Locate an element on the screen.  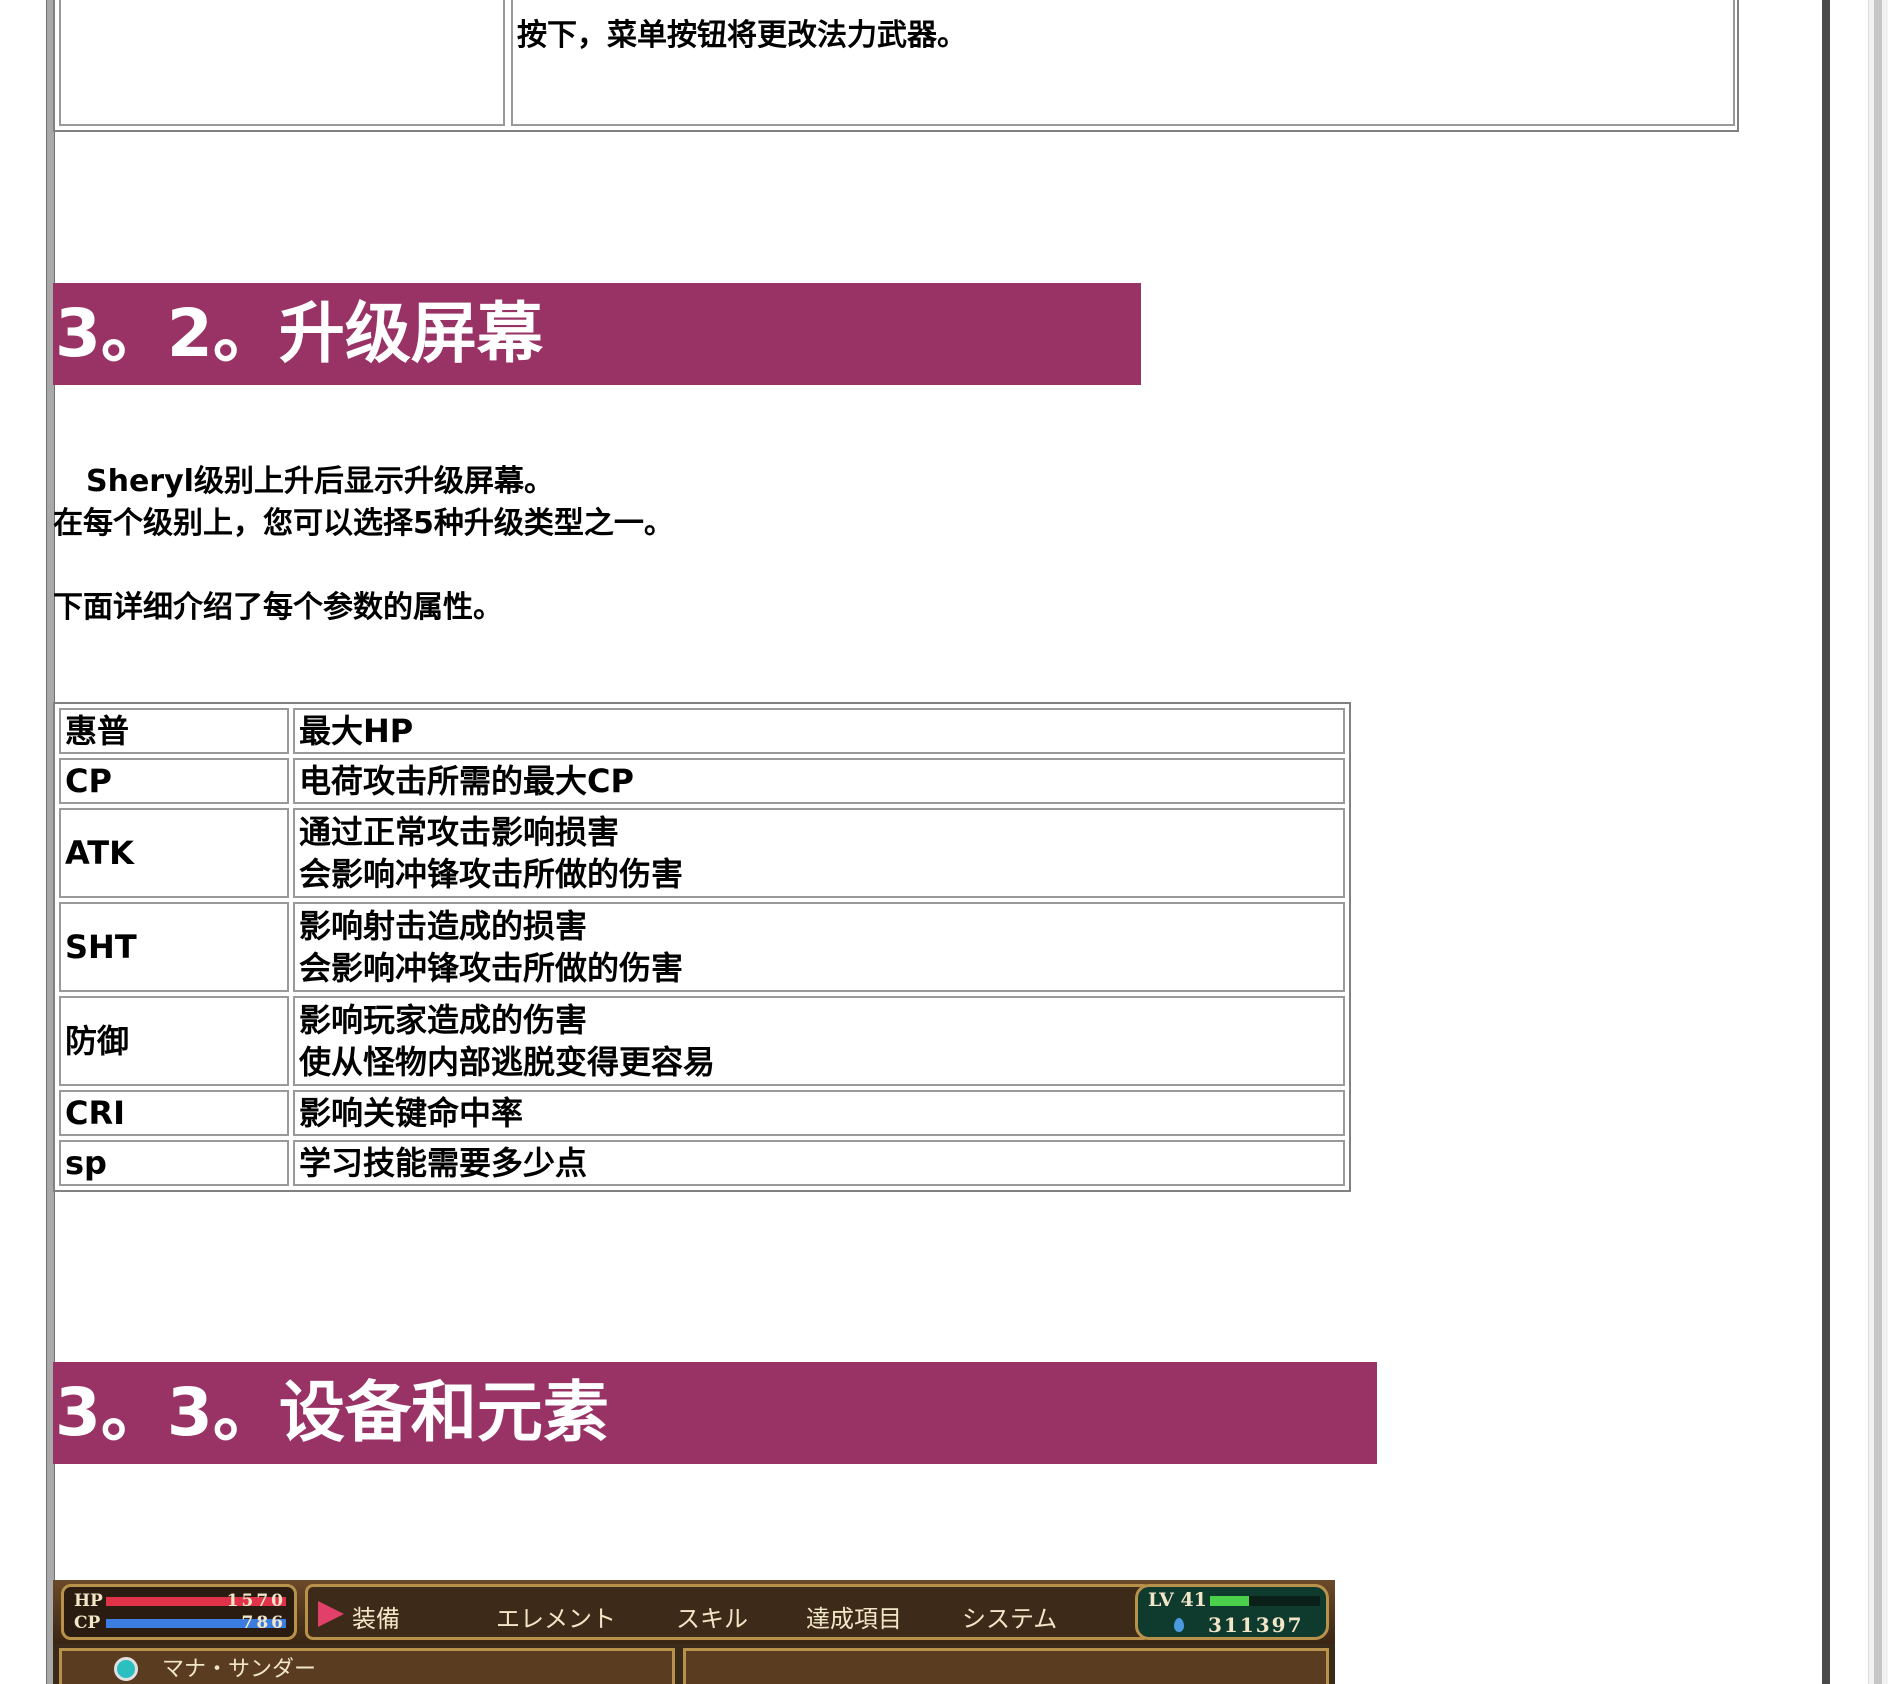
param-description-line: 影响关键命中率 is located at coordinates (411, 1113).